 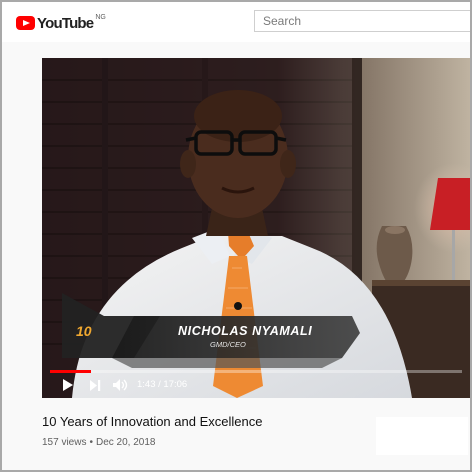 I want to click on time-display: 1:43 / 17:06, so click(x=162, y=384).